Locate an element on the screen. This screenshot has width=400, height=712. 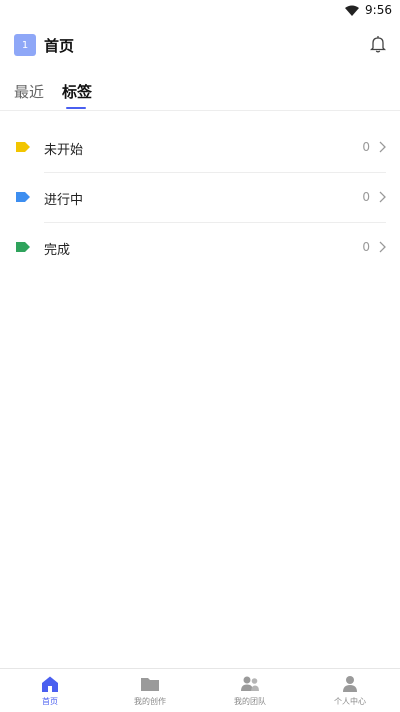
user-icon is located at coordinates (350, 684).